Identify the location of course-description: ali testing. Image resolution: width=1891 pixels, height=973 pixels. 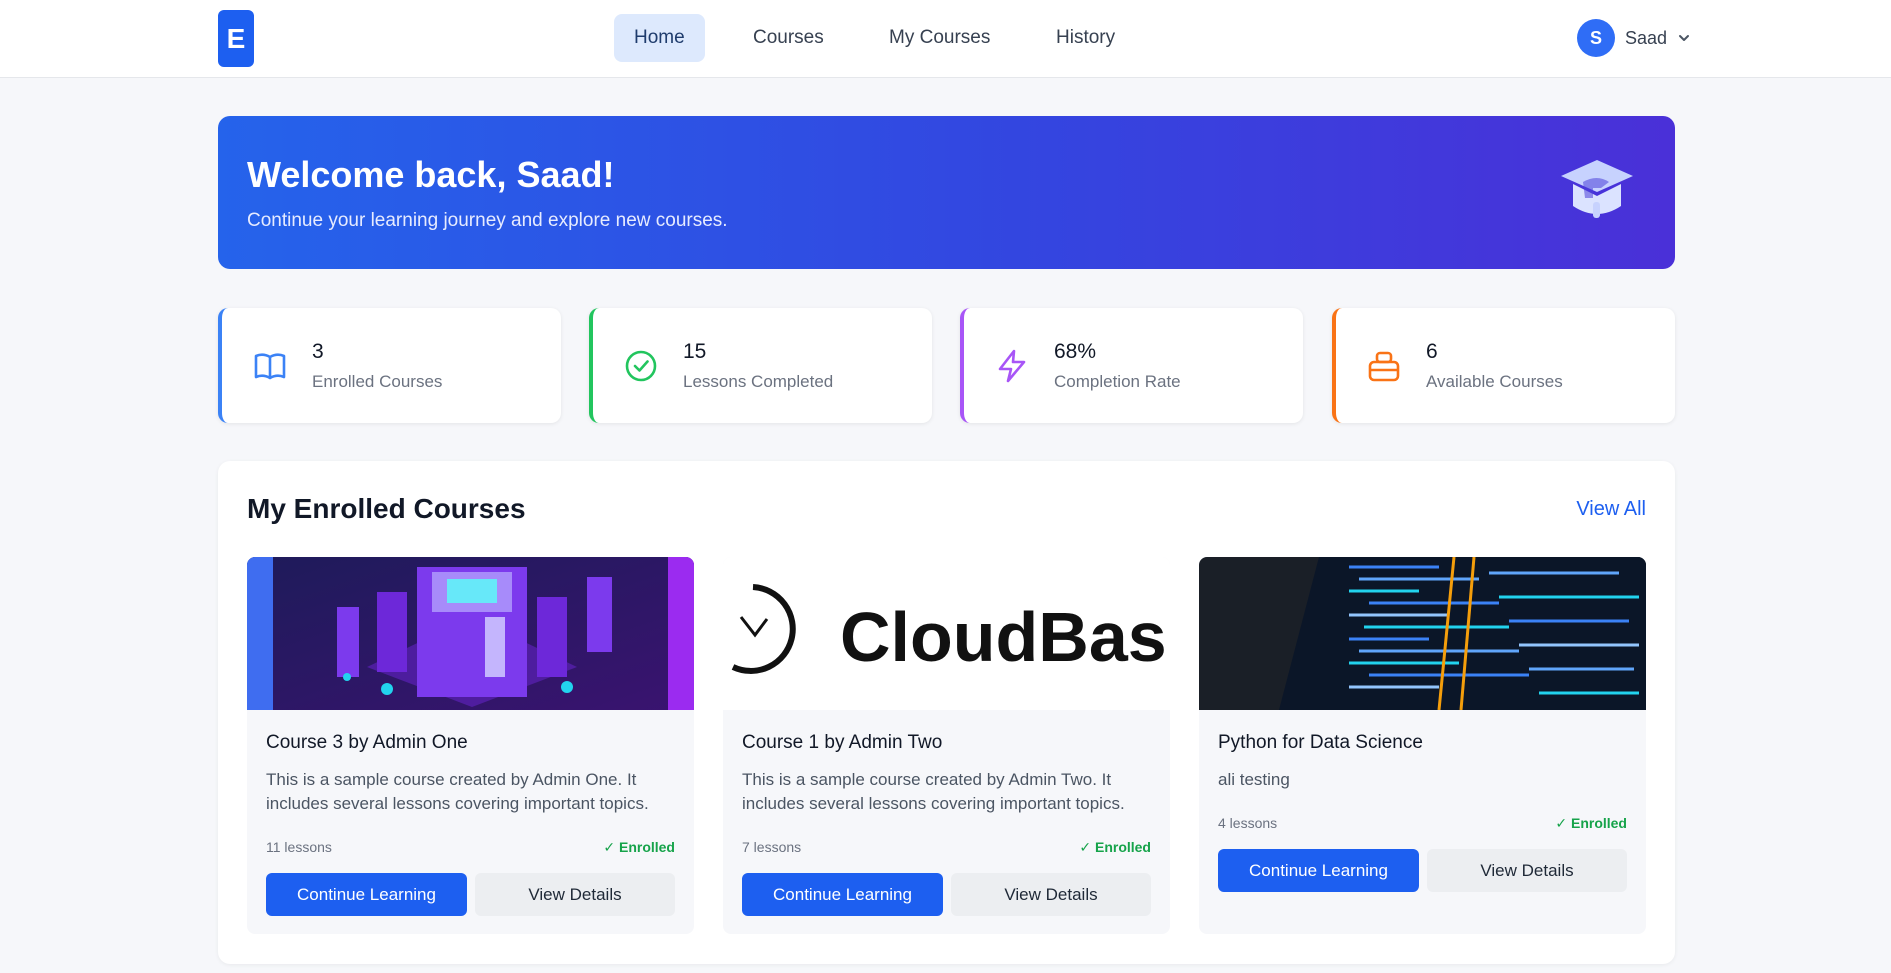
(1254, 779).